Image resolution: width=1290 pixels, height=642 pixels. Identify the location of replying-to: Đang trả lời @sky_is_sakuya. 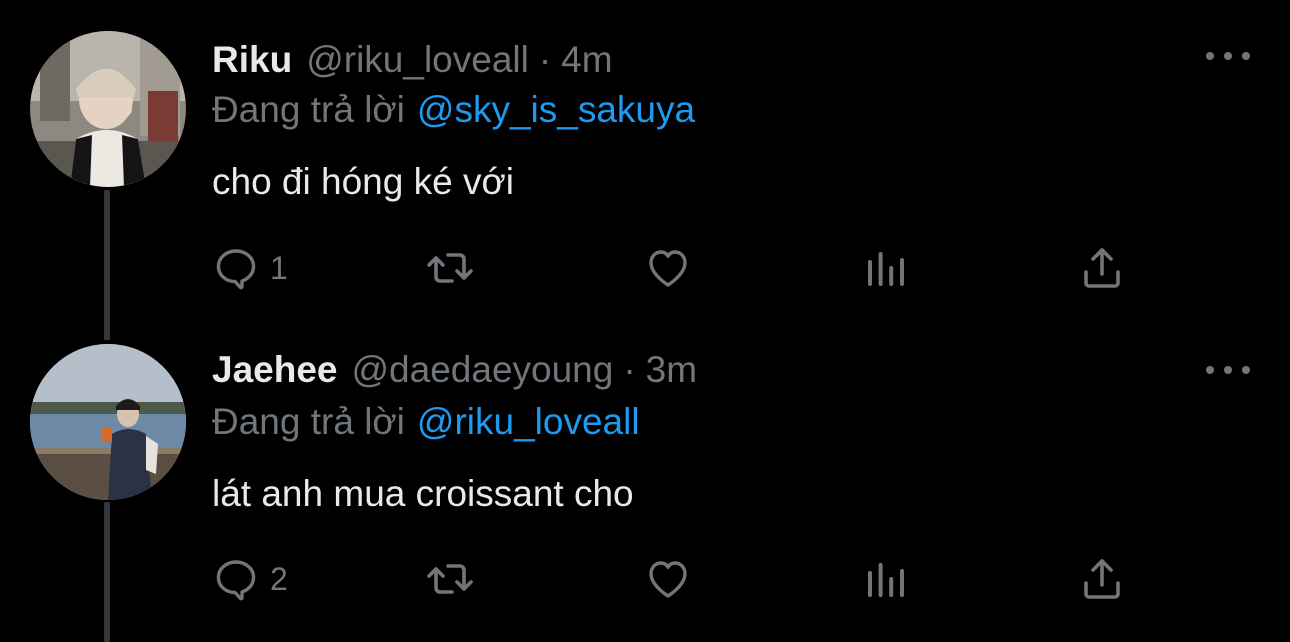
(453, 110).